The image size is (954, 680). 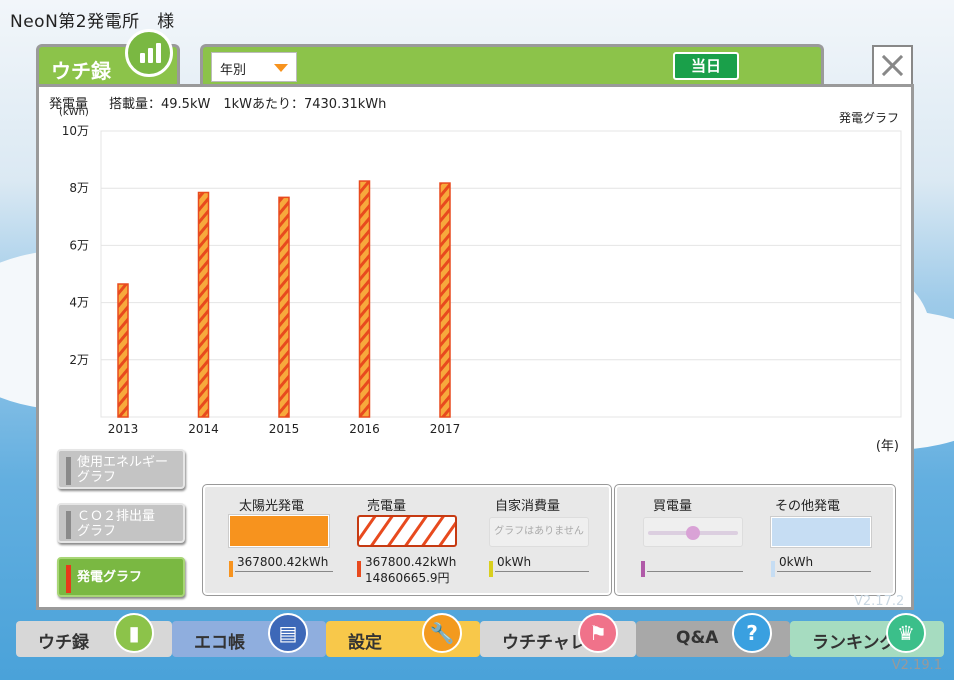 What do you see at coordinates (123, 350) in the screenshot?
I see `bar-2013` at bounding box center [123, 350].